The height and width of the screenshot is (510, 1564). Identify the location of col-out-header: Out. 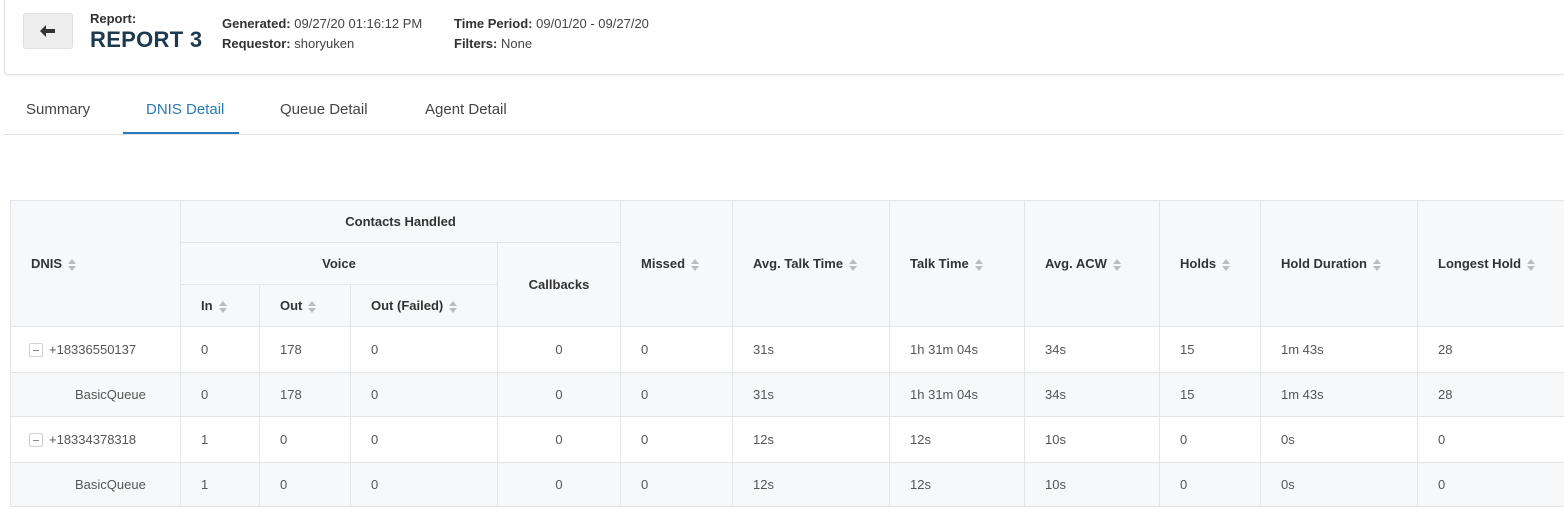
(305, 305).